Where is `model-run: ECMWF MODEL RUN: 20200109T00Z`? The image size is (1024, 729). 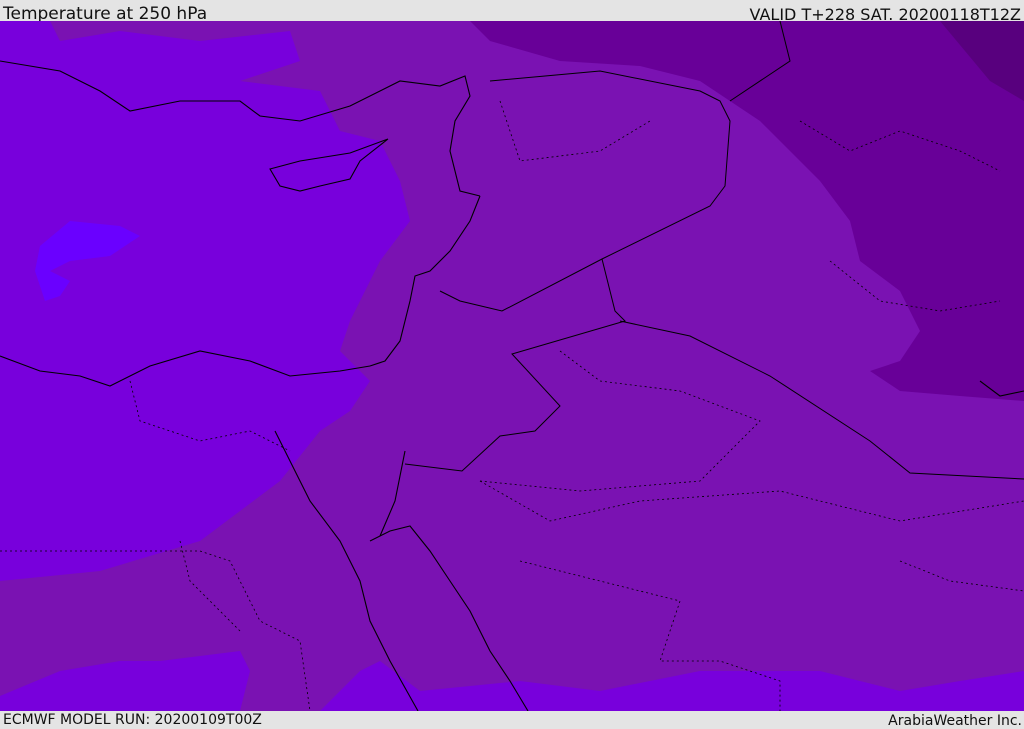 model-run: ECMWF MODEL RUN: 20200109T00Z is located at coordinates (132, 720).